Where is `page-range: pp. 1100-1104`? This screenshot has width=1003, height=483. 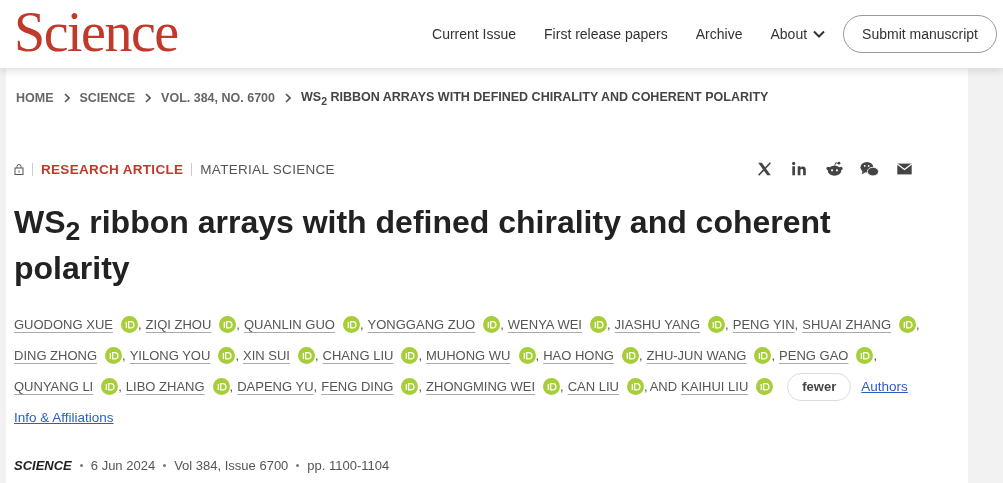
page-range: pp. 1100-1104 is located at coordinates (348, 465).